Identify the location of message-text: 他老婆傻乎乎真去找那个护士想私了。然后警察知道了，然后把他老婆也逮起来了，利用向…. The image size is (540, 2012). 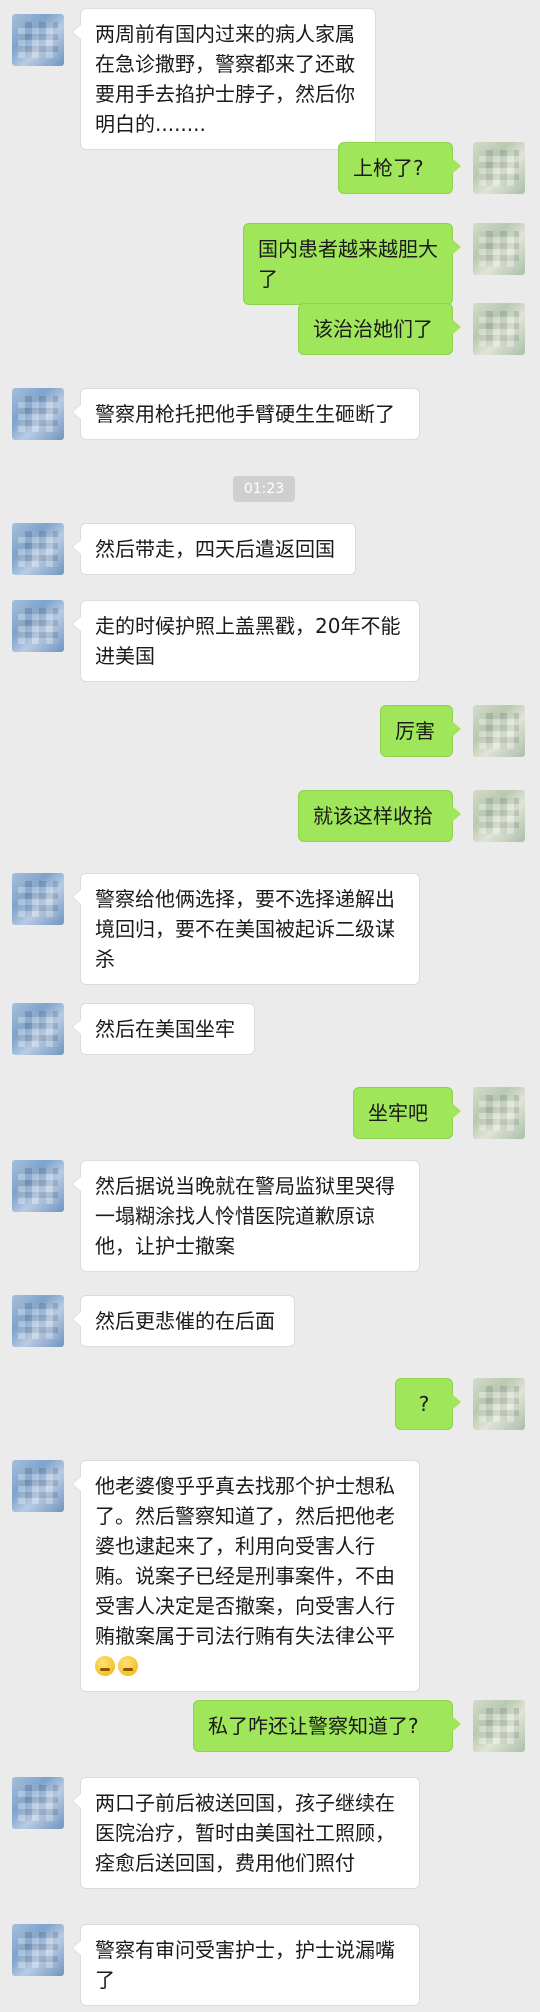
(245, 1561).